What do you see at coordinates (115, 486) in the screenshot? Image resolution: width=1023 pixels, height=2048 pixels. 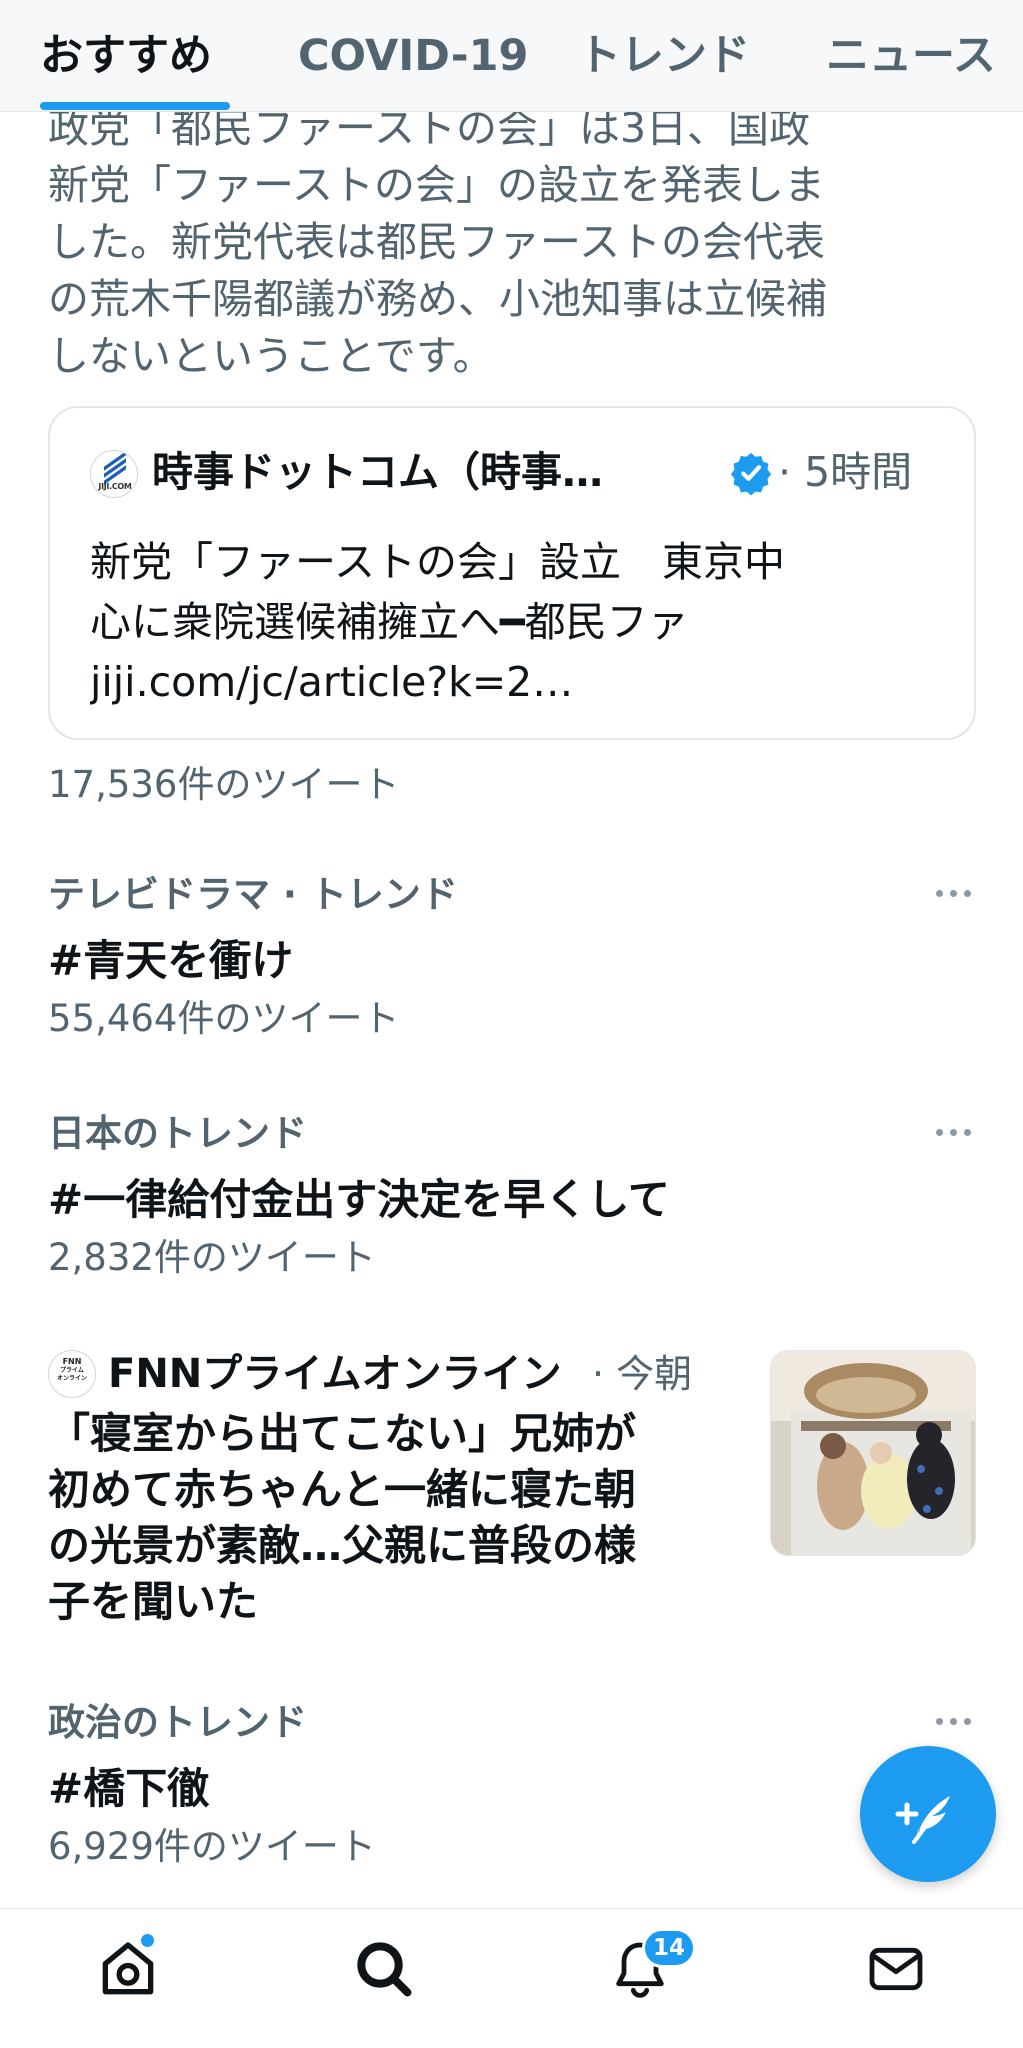 I see `jiji-logo-text: JIJI.COM` at bounding box center [115, 486].